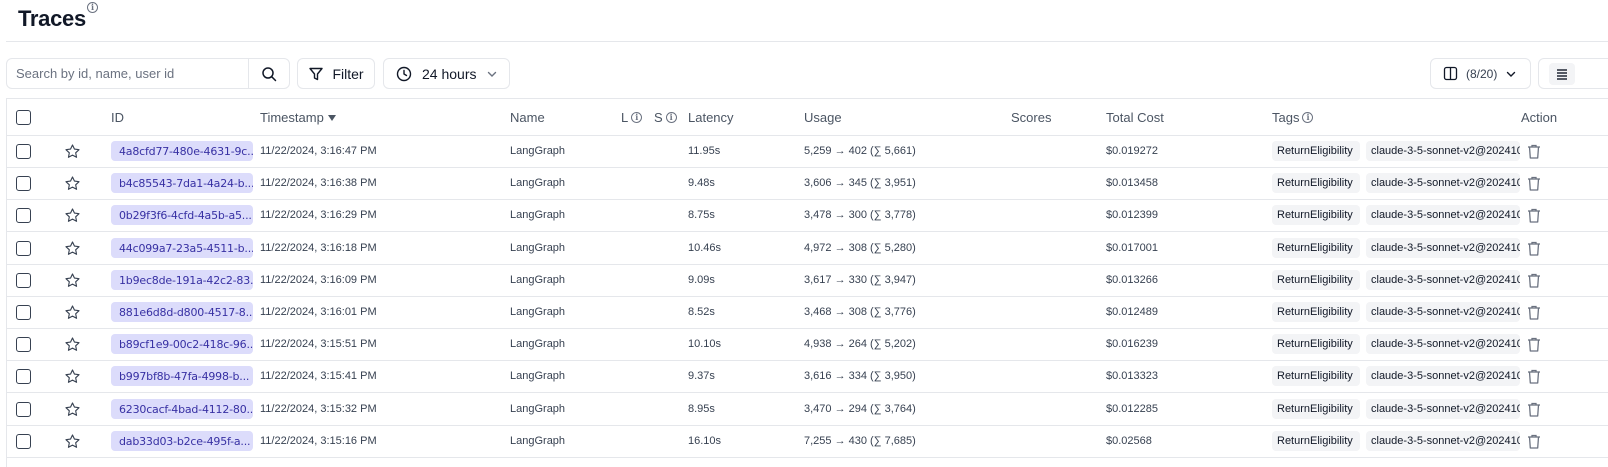  What do you see at coordinates (318, 183) in the screenshot?
I see `timestamp-cell: 11/22/2024, 3:16:38 PM` at bounding box center [318, 183].